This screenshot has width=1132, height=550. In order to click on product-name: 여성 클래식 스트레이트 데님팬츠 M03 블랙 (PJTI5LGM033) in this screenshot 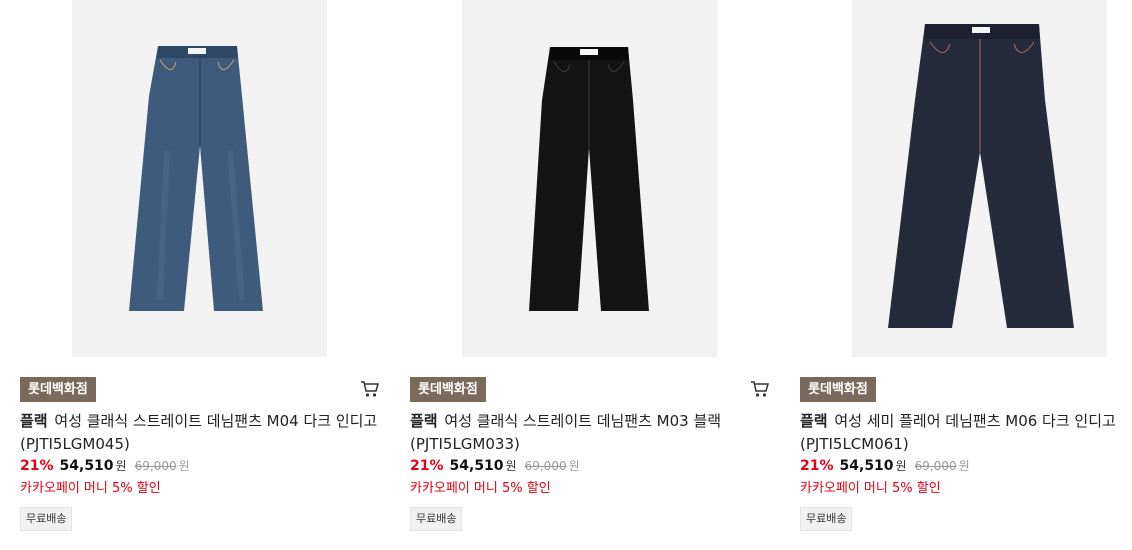, I will do `click(566, 432)`.